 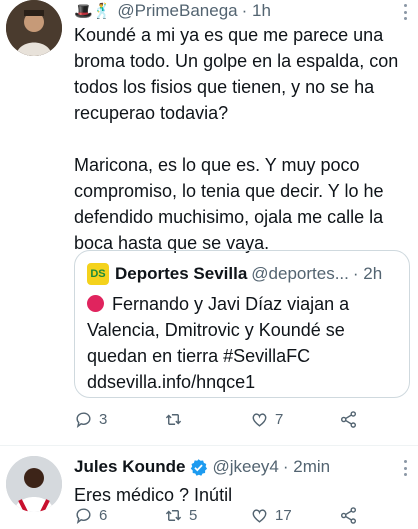 I want to click on tweet-header: 🎩🕺 @PrimeBanega · 1h, so click(x=172, y=11).